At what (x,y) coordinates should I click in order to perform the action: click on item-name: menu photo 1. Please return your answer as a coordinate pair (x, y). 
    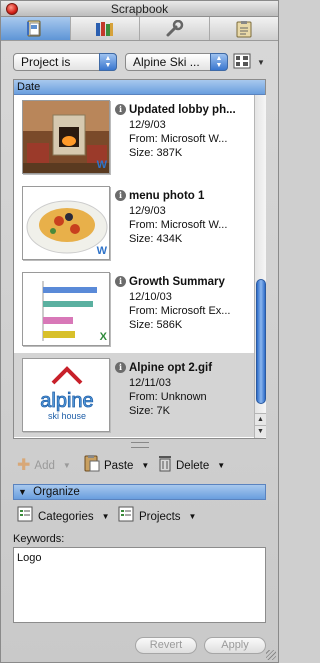
    Looking at the image, I should click on (167, 196).